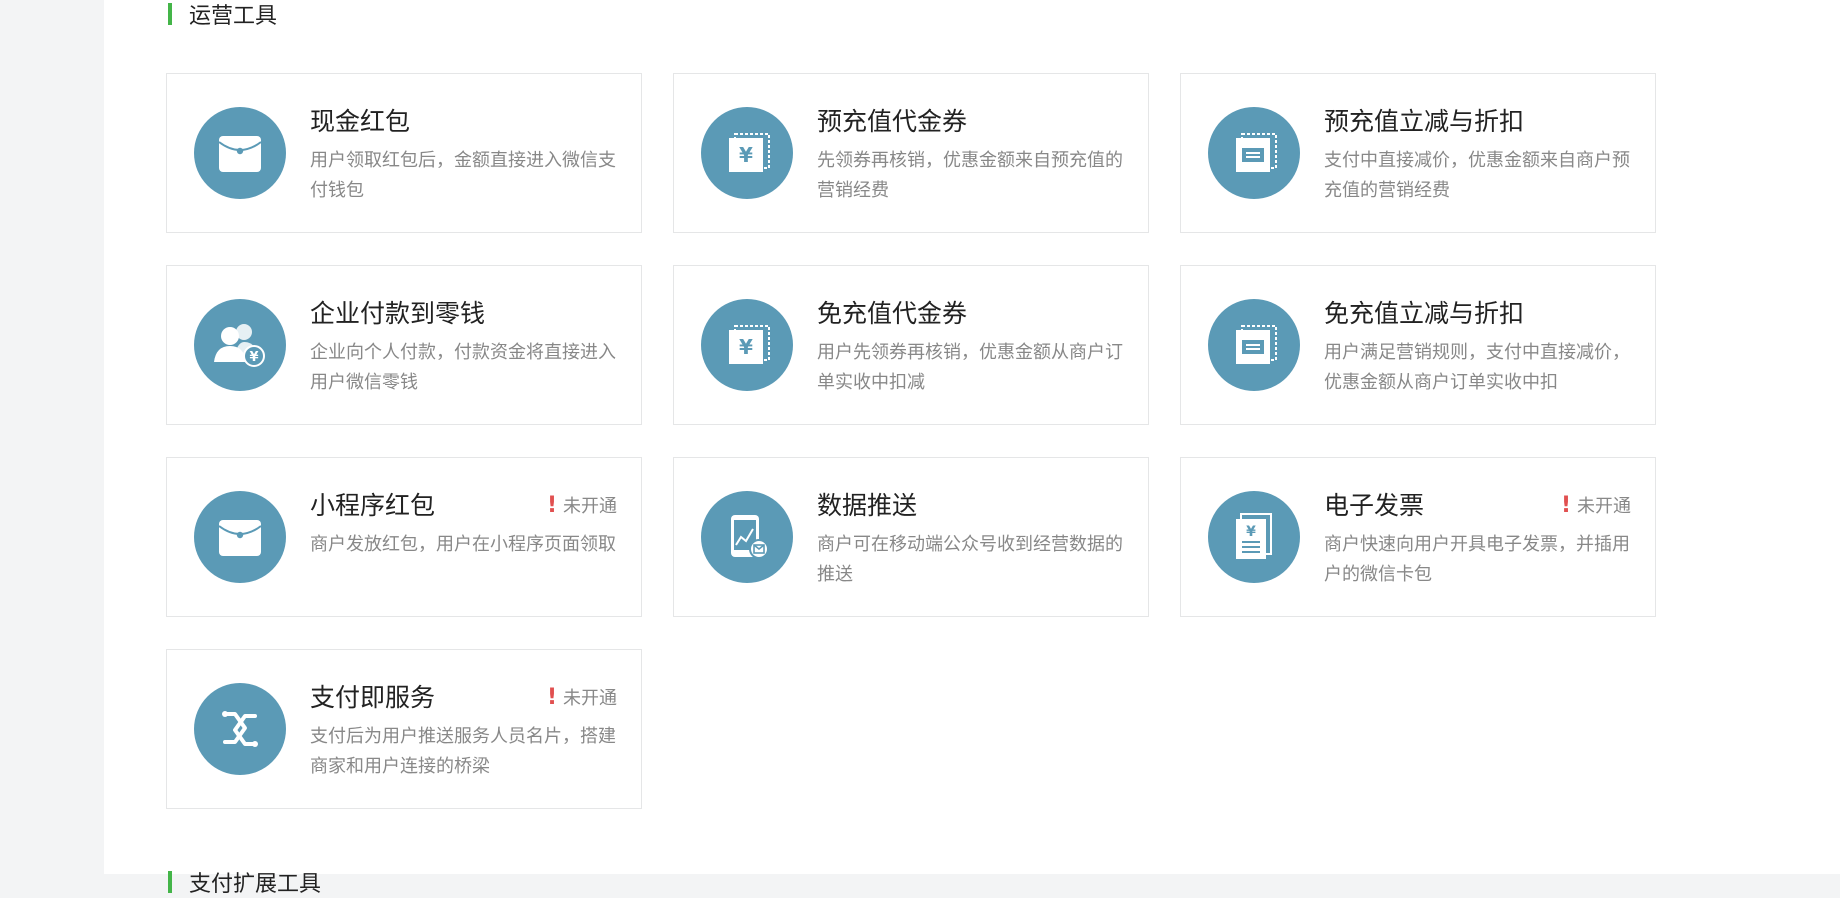 This screenshot has width=1840, height=898. I want to click on tool-description: 用户领取红包后，金额直接进入微信支付钱包, so click(463, 175).